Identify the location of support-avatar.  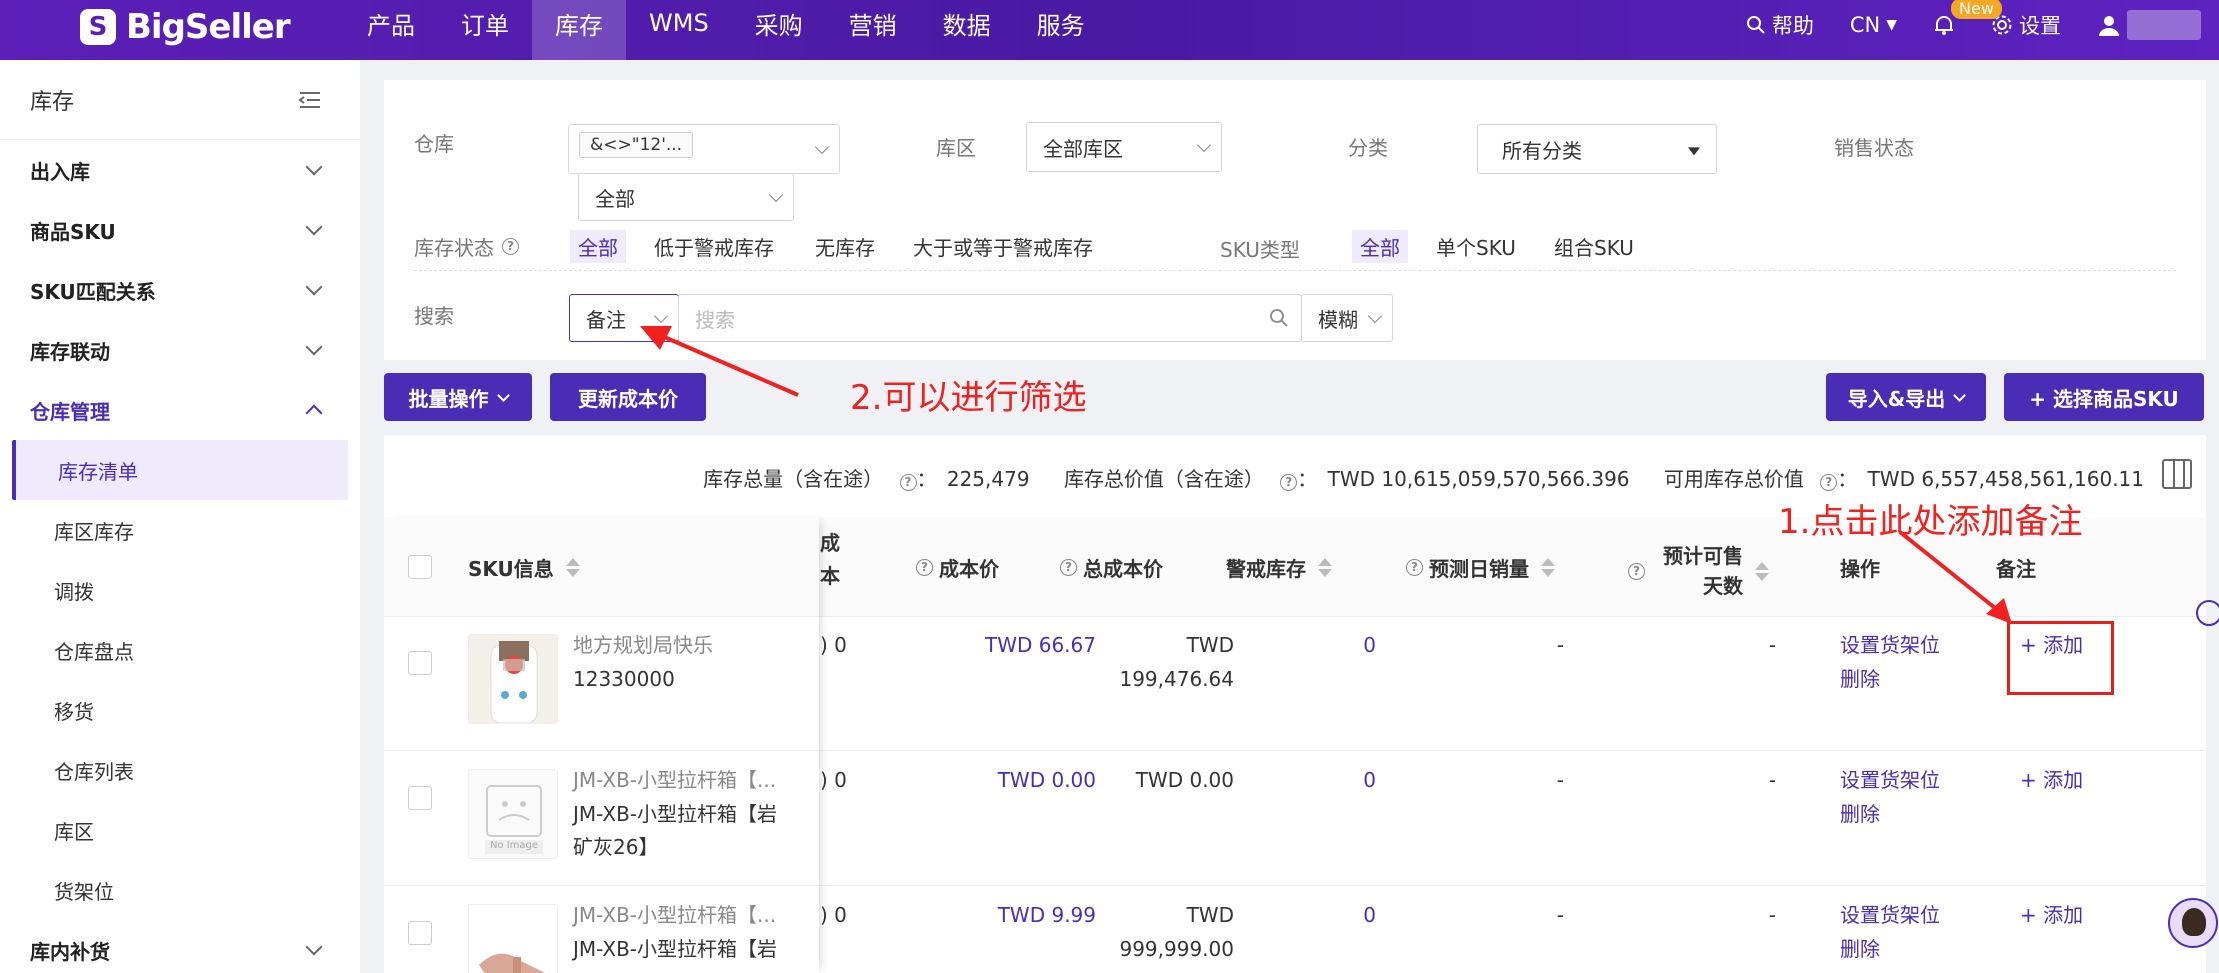
(2193, 923).